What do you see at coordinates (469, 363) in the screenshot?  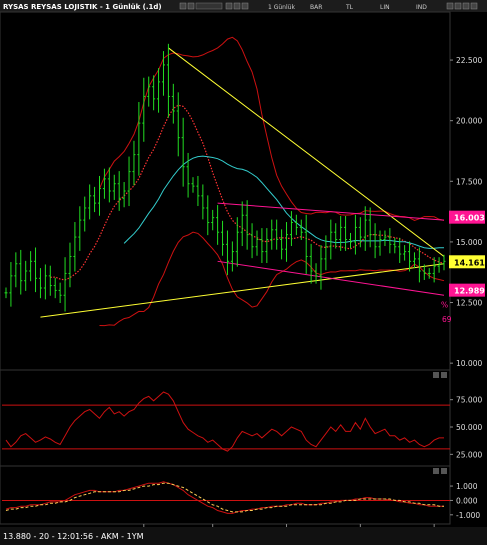 I see `price-axis-label: 10.000` at bounding box center [469, 363].